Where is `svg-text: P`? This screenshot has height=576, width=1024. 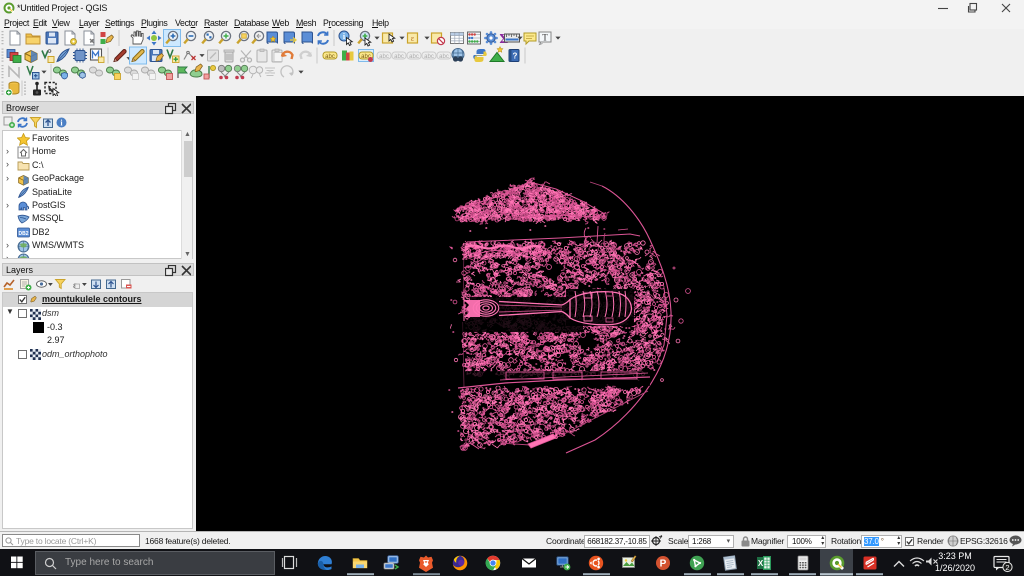 svg-text: P is located at coordinates (663, 564).